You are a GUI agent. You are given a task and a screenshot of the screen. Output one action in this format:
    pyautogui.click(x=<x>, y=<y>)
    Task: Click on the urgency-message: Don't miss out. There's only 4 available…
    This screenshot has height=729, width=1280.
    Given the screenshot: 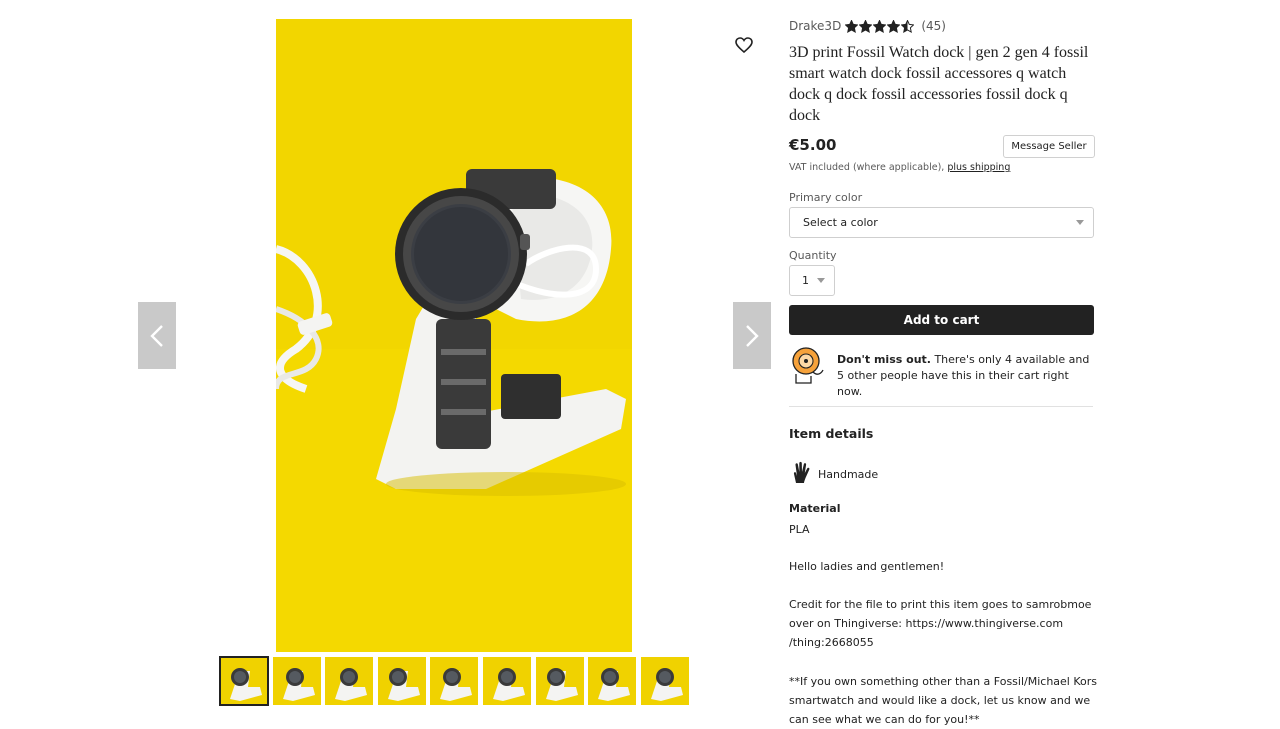 What is the action you would take?
    pyautogui.click(x=965, y=376)
    